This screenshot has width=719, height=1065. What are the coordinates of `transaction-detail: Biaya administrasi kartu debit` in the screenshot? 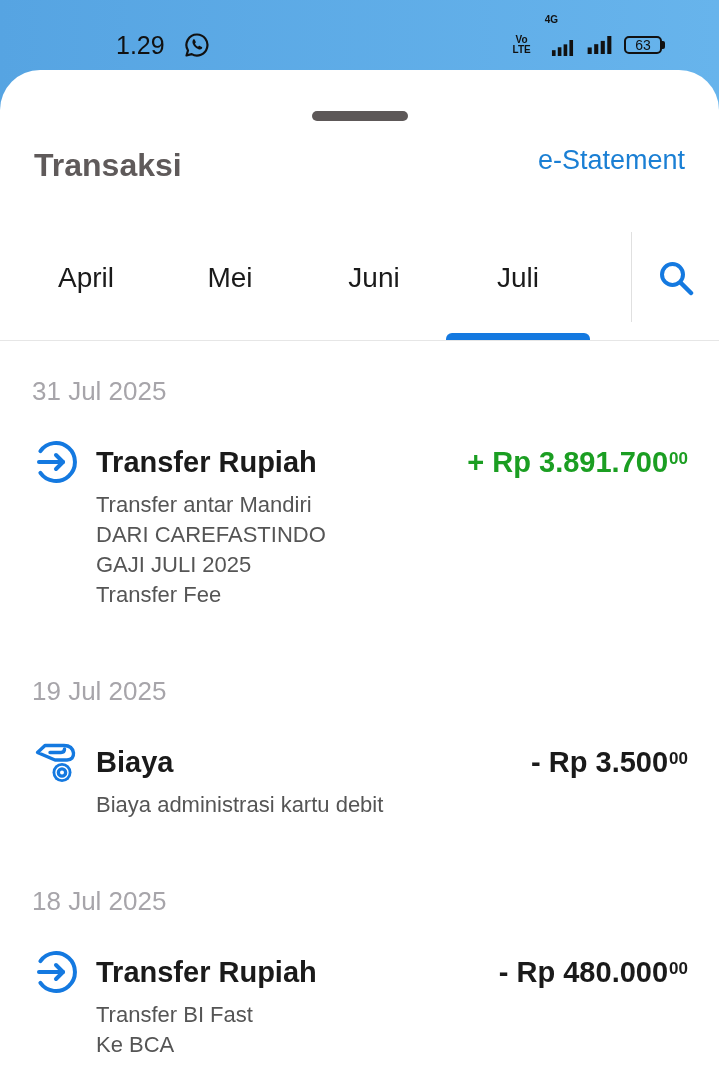 It's located at (240, 805).